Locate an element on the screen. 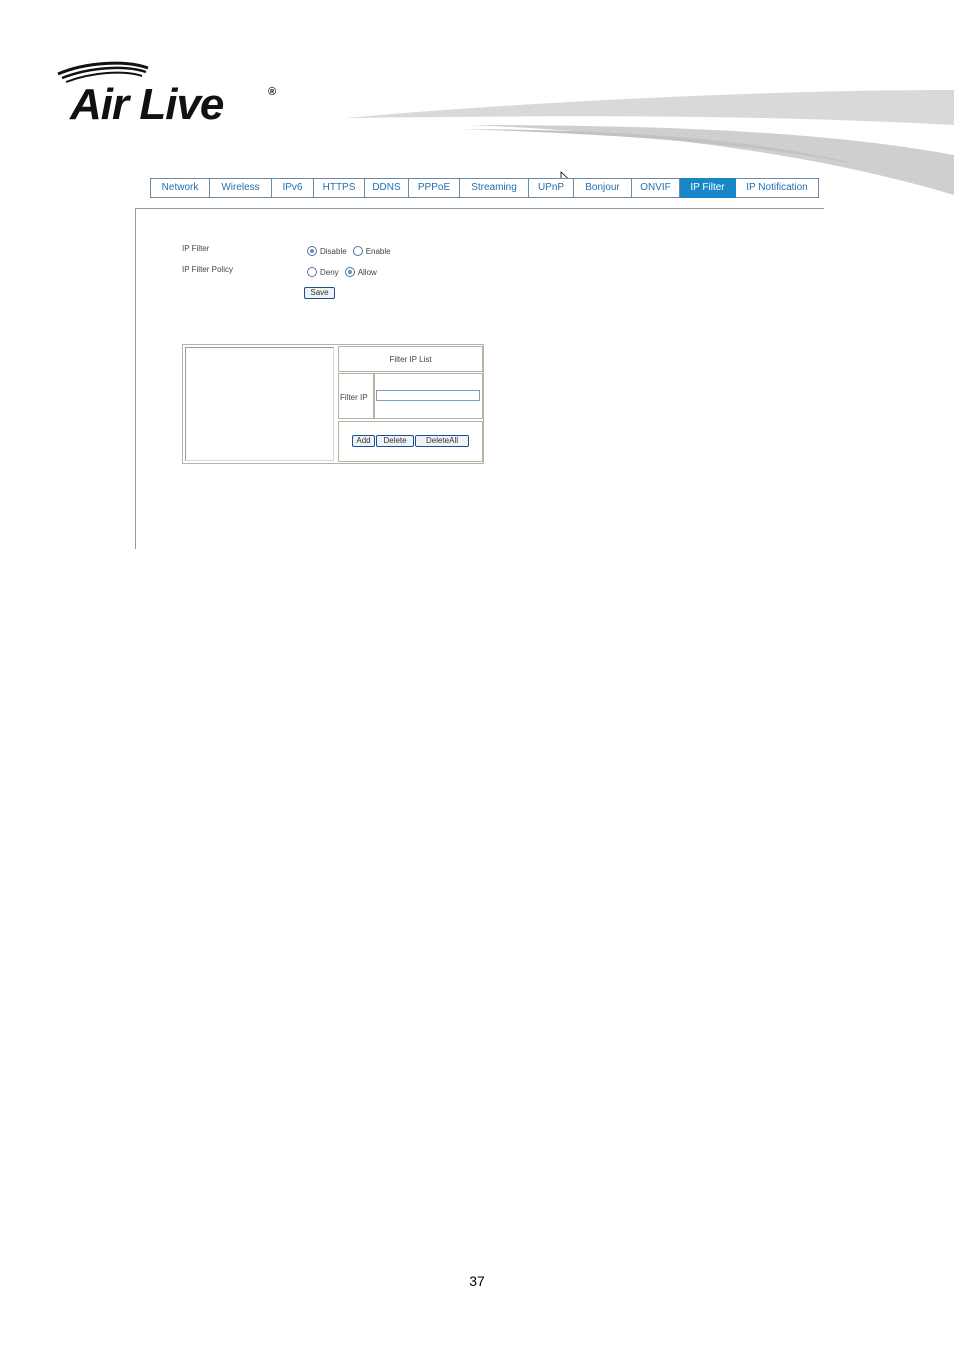 This screenshot has height=1350, width=954. filter-ip-list-title: Filter IP List is located at coordinates (410, 359).